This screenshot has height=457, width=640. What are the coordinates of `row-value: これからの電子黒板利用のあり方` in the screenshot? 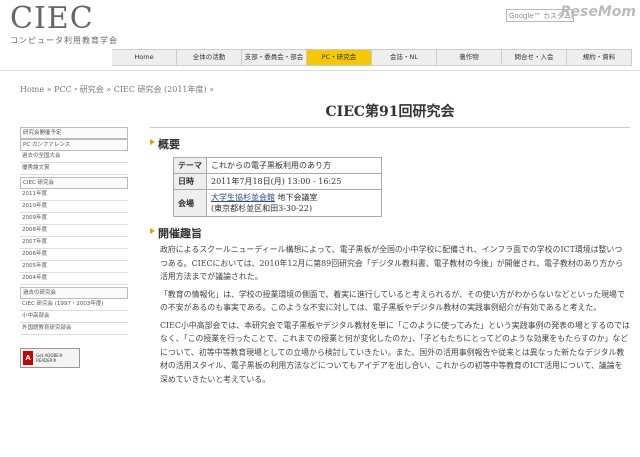 It's located at (294, 165).